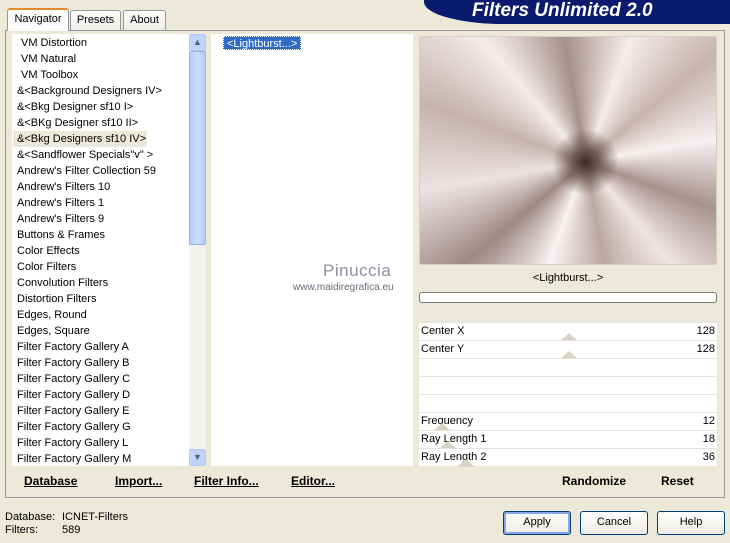 This screenshot has height=543, width=730. I want to click on scroll-thumb, so click(197, 148).